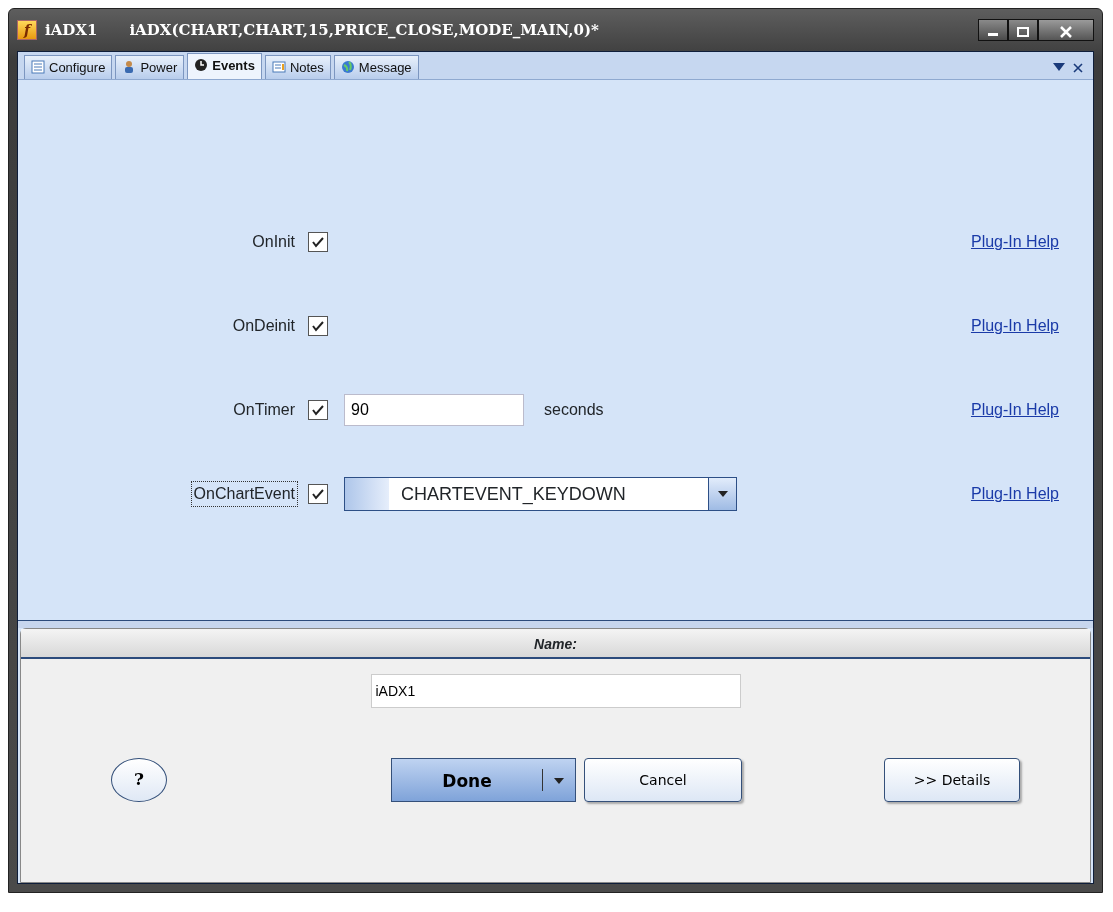  I want to click on cancel-button: Cancel, so click(663, 780).